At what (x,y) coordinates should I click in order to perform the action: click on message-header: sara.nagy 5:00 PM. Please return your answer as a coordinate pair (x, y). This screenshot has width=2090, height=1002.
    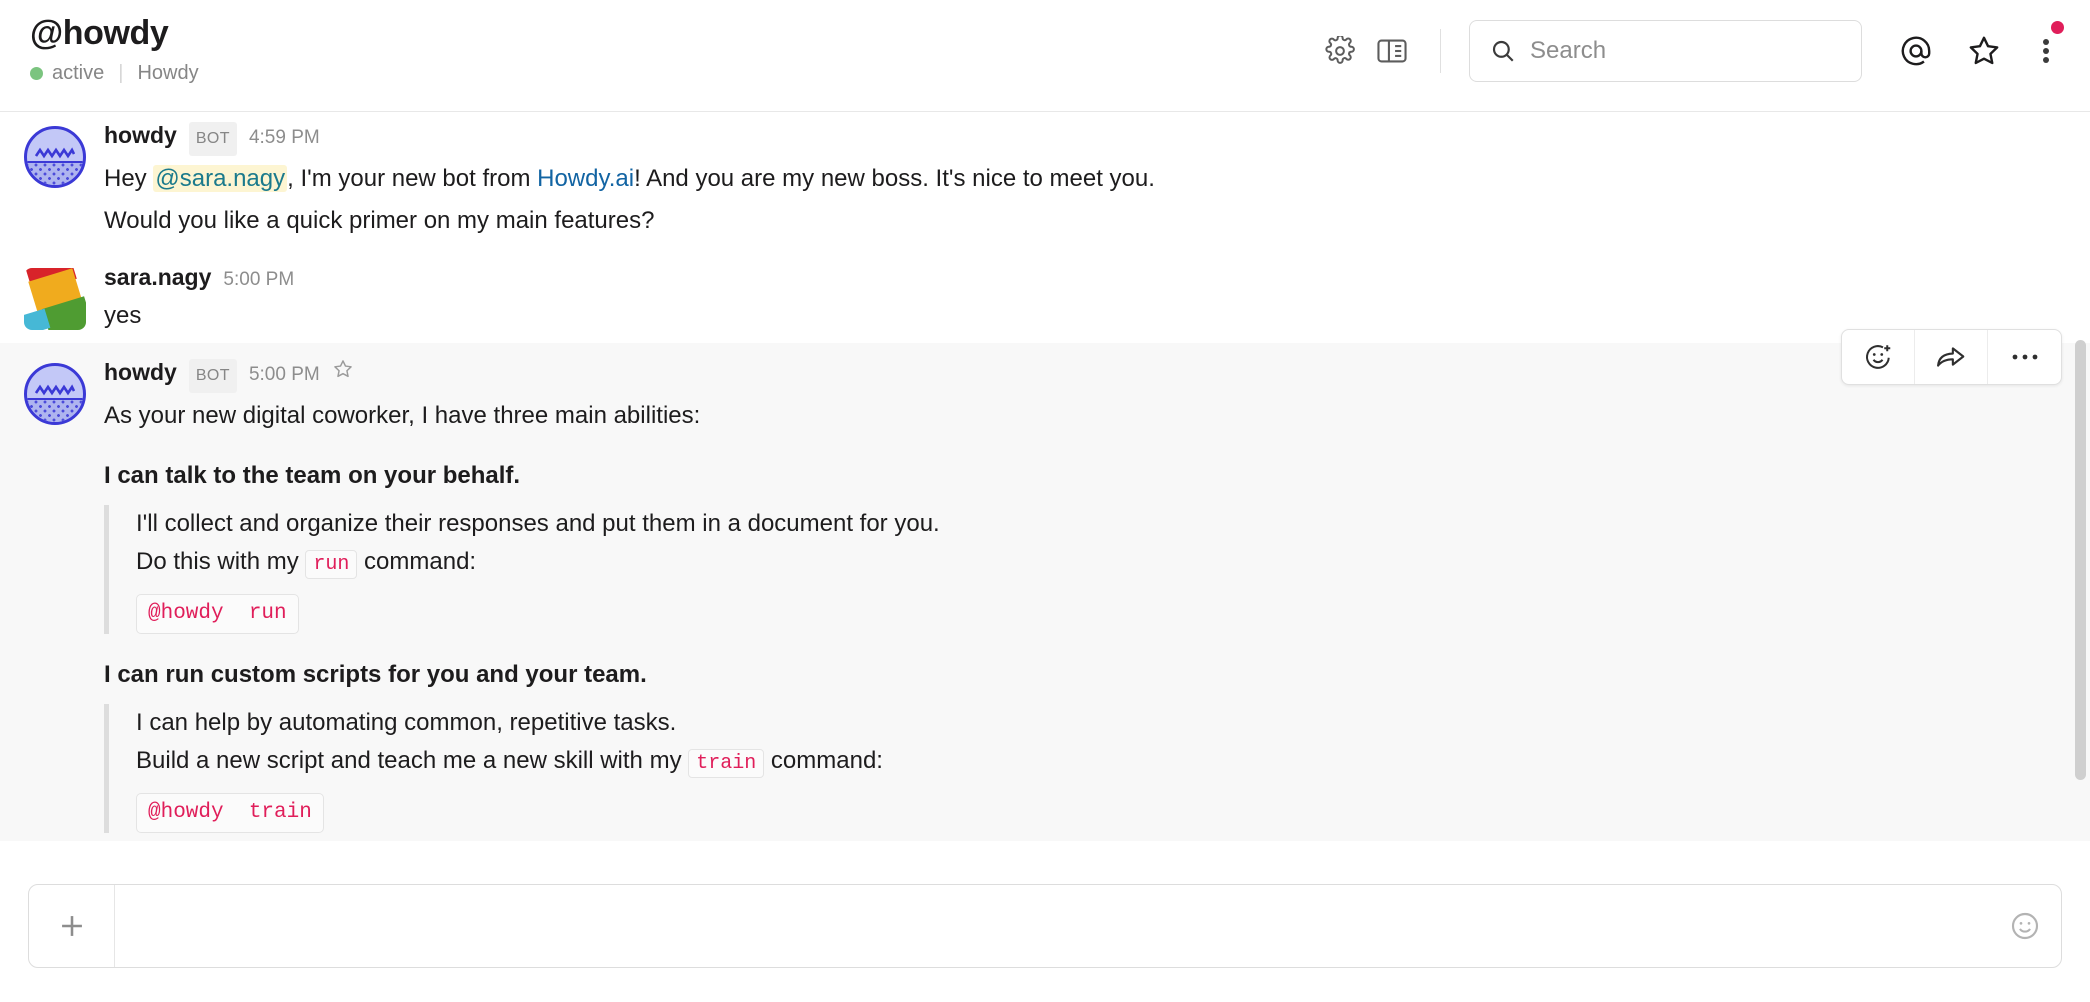
    Looking at the image, I should click on (1085, 278).